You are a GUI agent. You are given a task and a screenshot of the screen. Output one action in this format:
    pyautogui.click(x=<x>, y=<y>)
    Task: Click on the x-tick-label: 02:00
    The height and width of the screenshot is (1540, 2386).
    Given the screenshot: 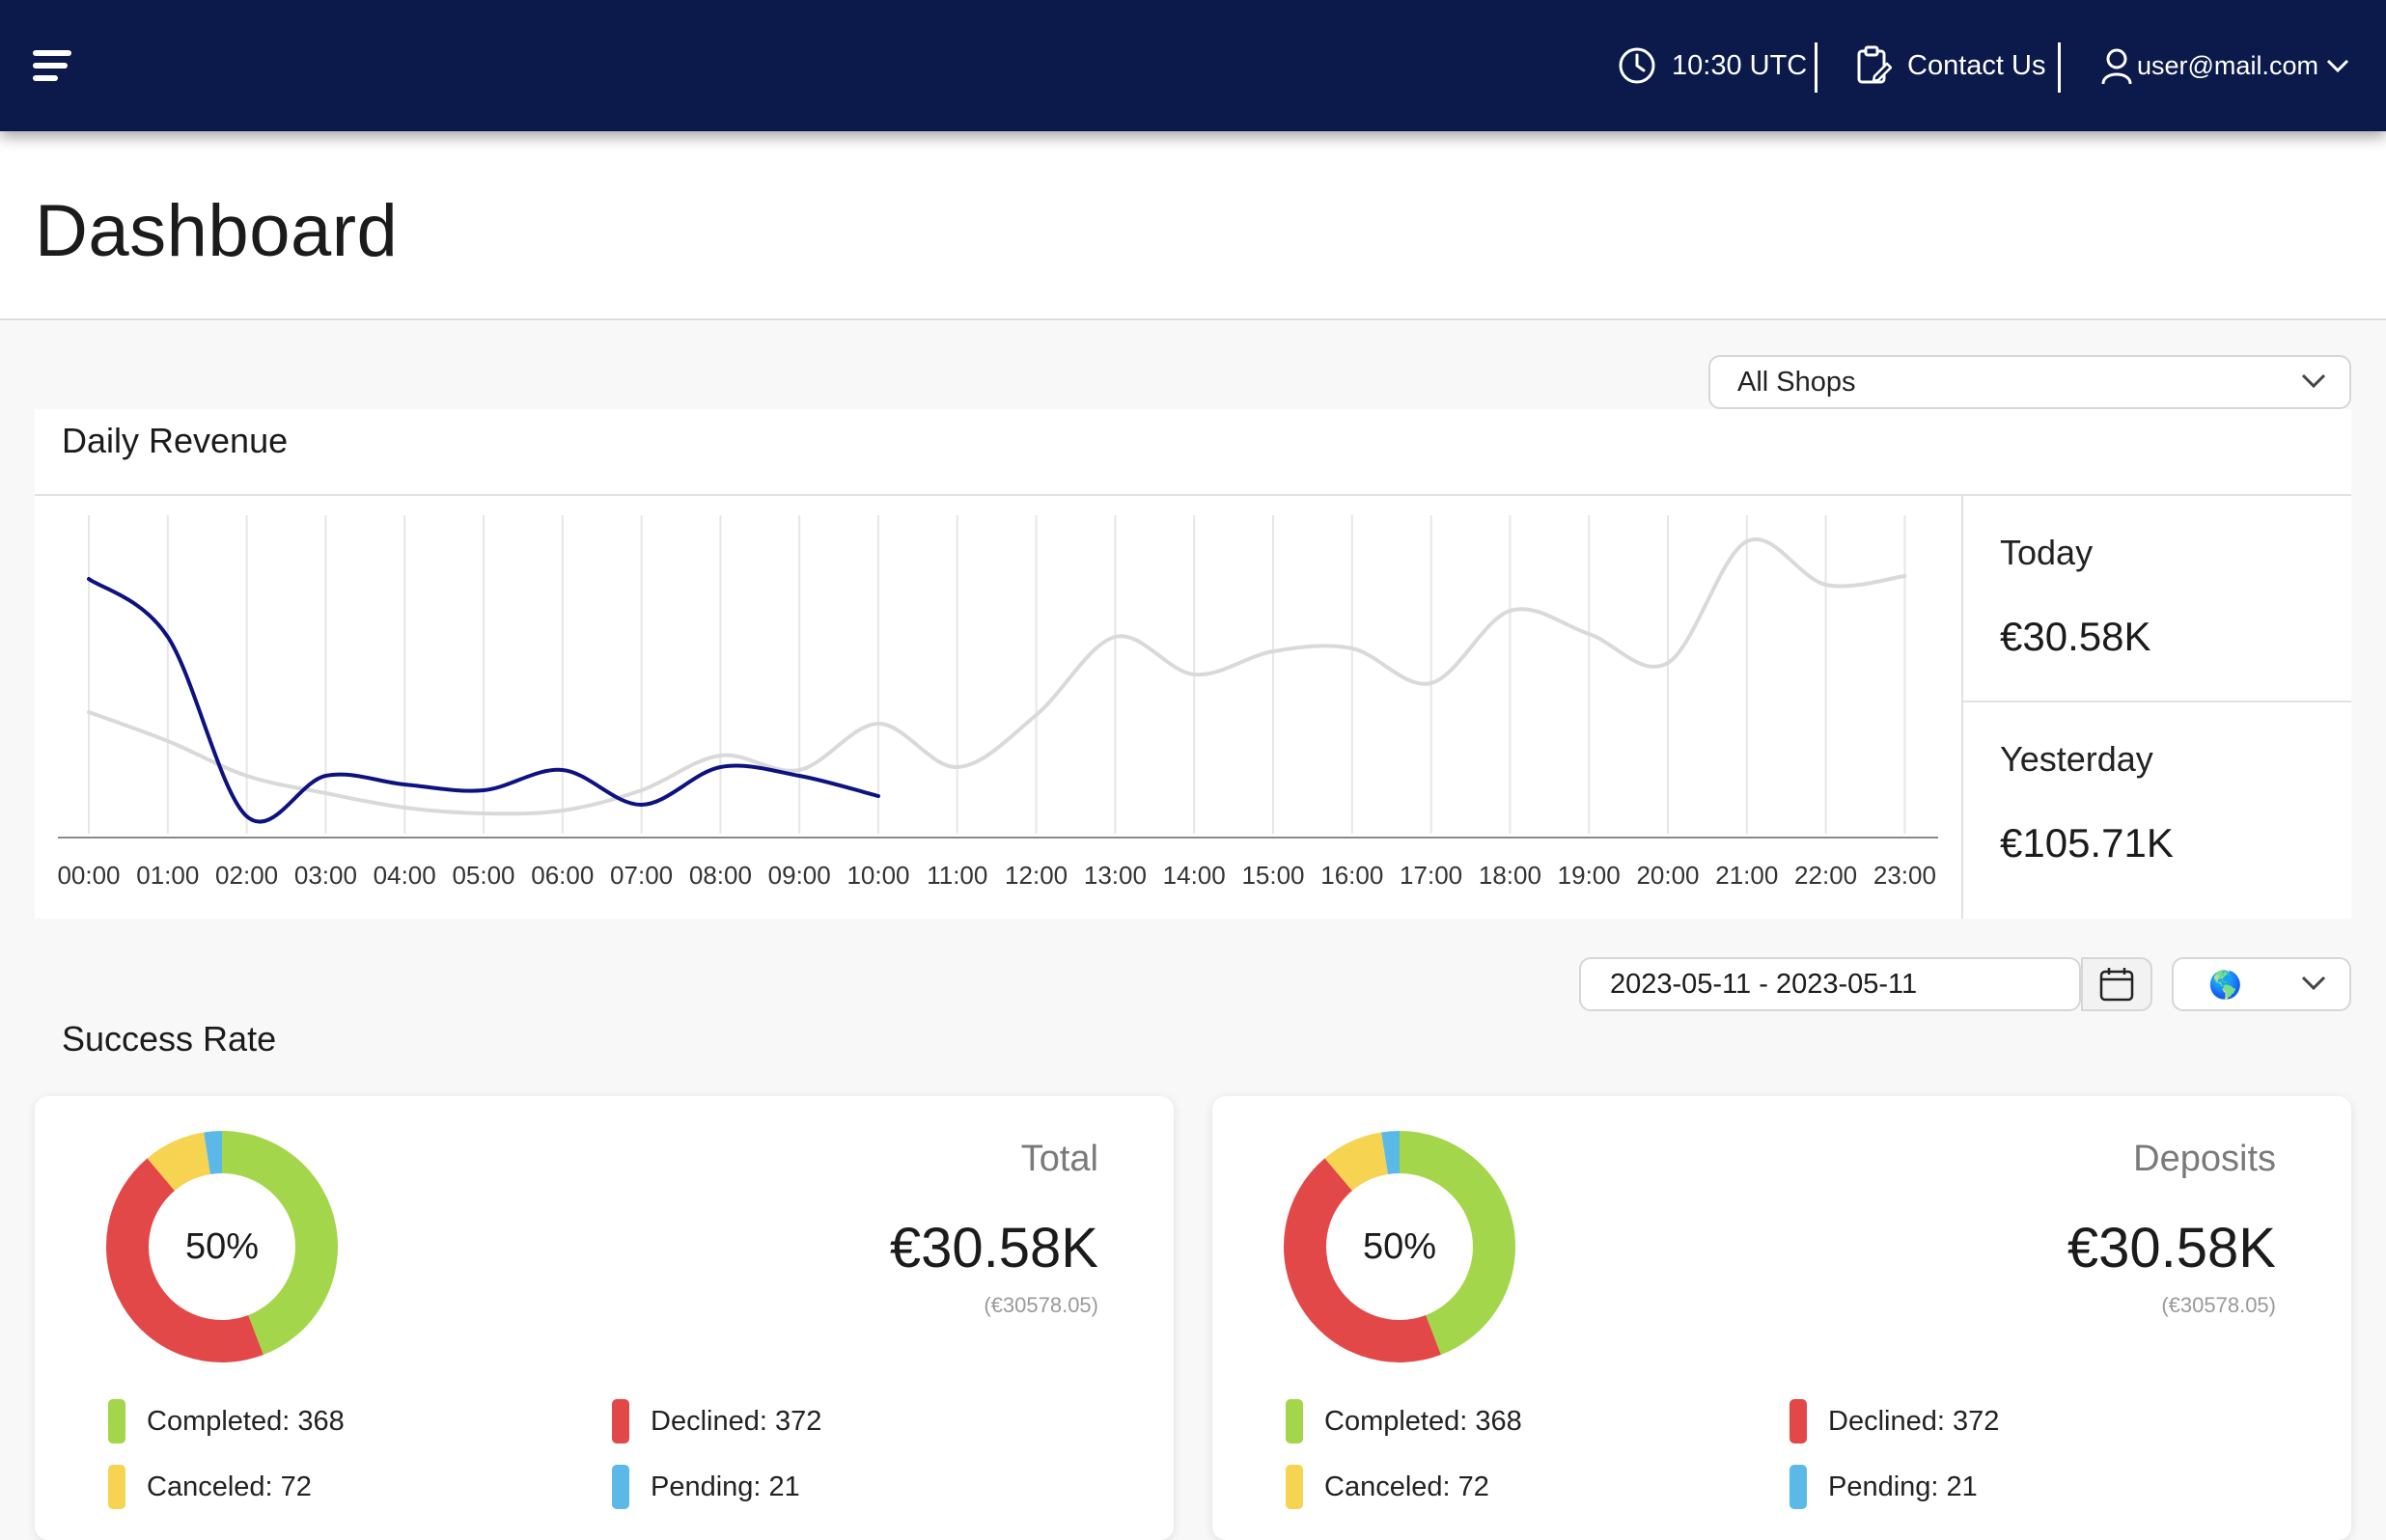 What is the action you would take?
    pyautogui.click(x=247, y=875)
    